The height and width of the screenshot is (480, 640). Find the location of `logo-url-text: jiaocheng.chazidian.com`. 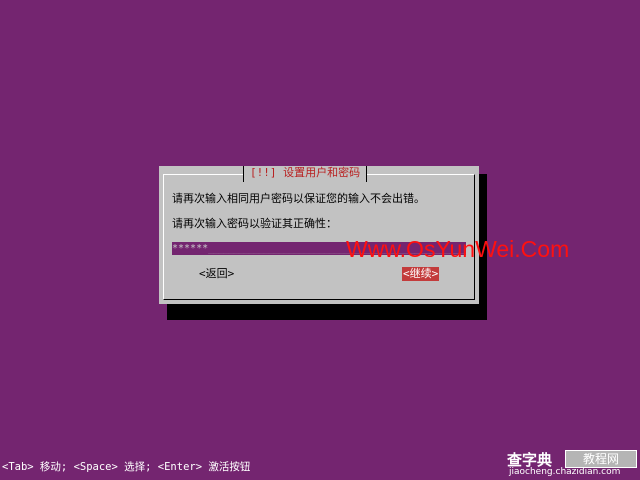

logo-url-text: jiaocheng.chazidian.com is located at coordinates (565, 472).